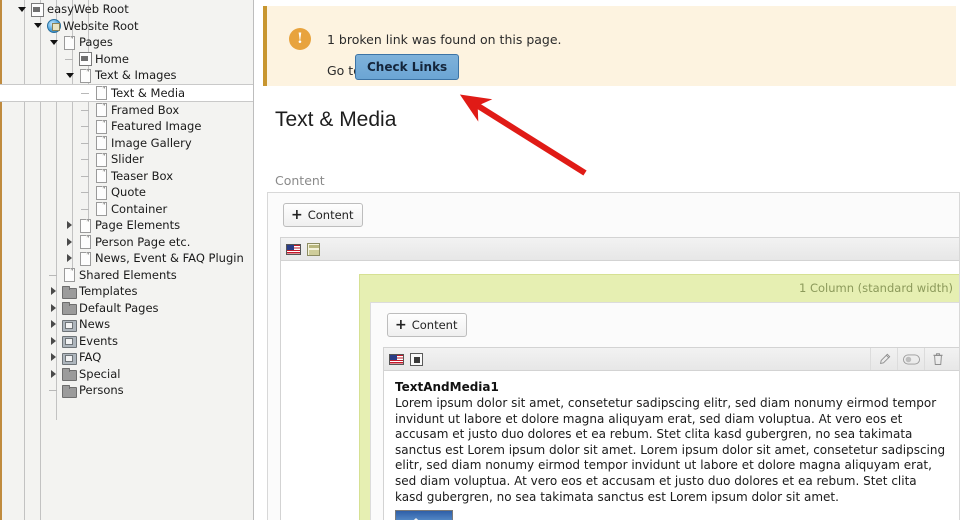  I want to click on tree-item-label: Shared Elements, so click(128, 274).